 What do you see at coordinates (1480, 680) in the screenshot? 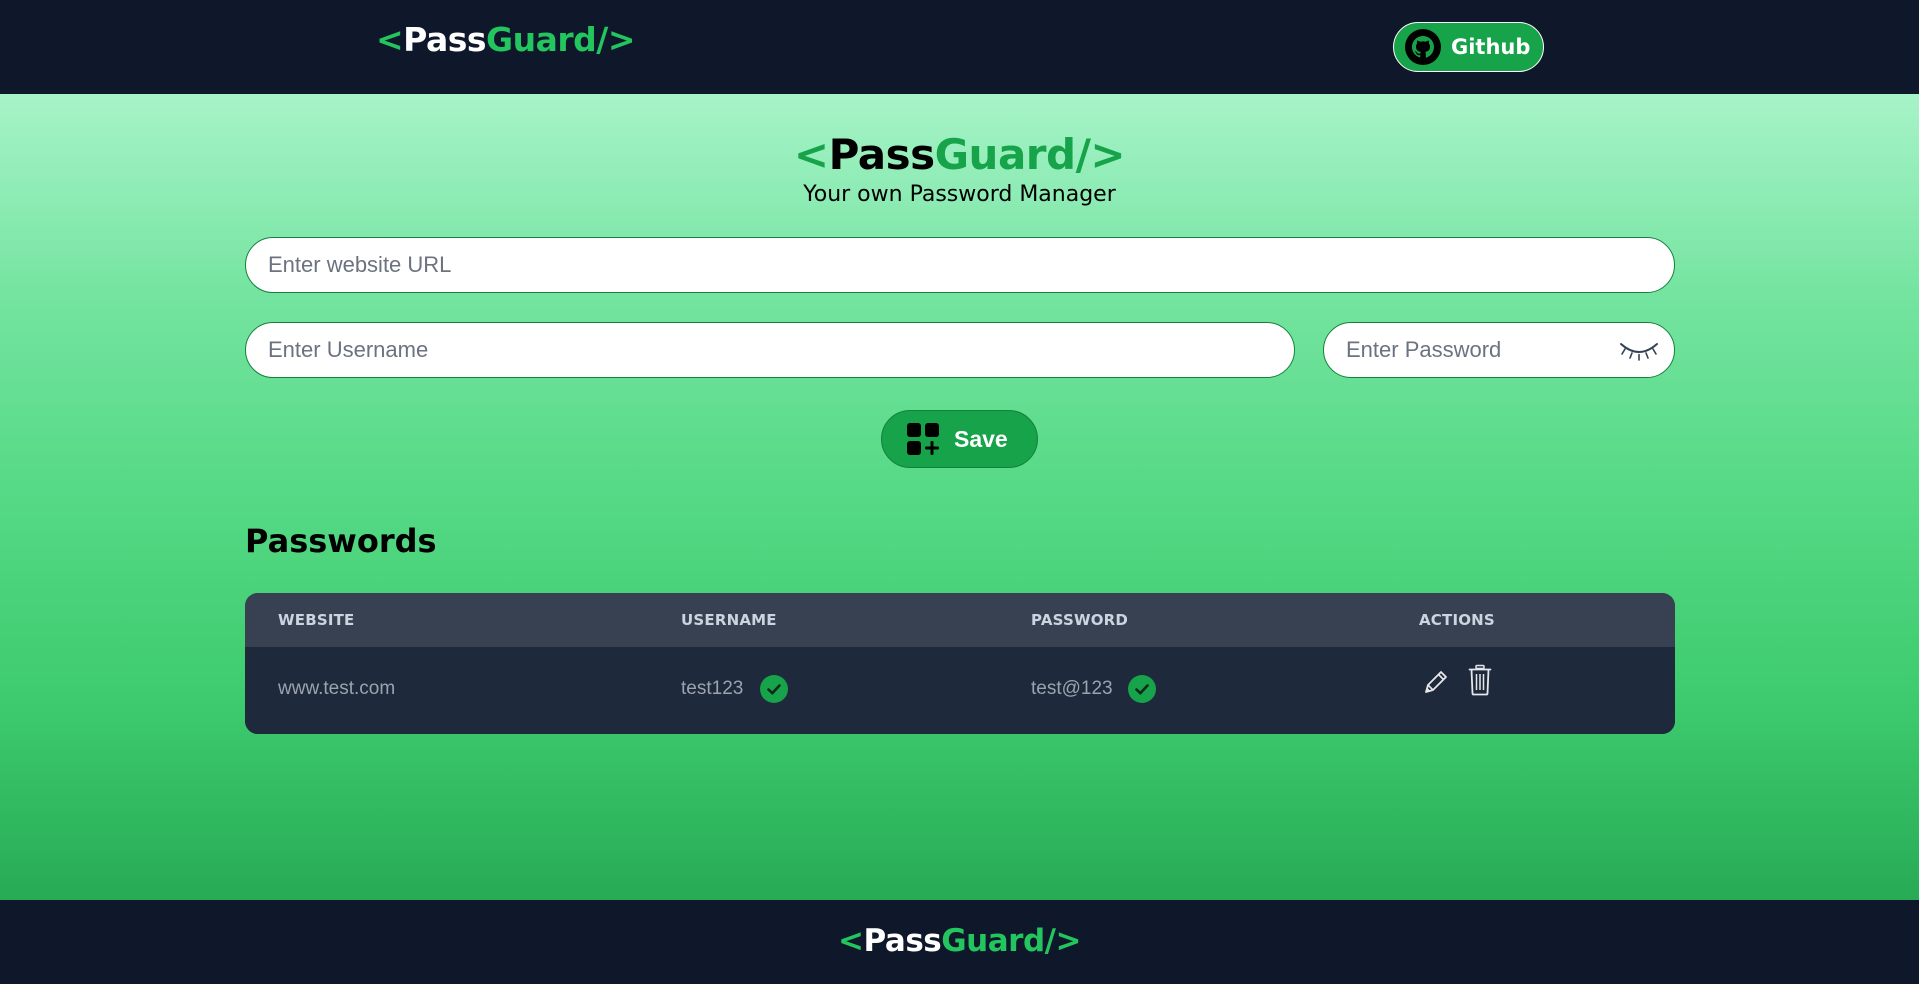
I see `trash-icon` at bounding box center [1480, 680].